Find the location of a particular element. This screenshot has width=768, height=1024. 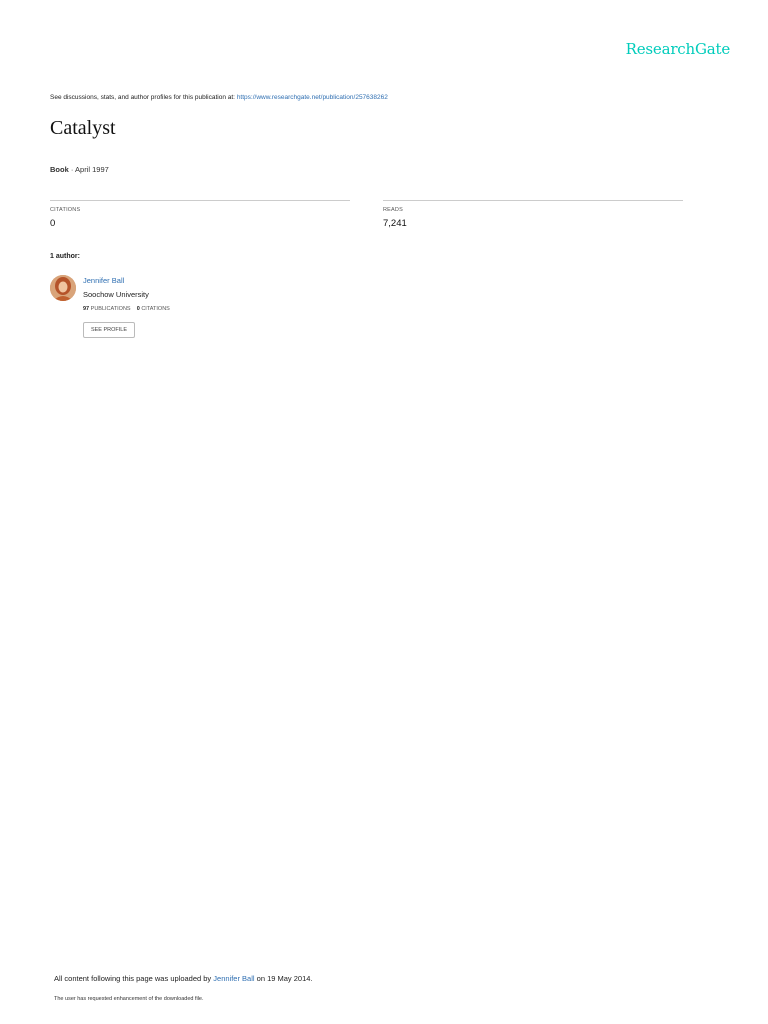

author-affiliation: Soochow University is located at coordinates (116, 294).